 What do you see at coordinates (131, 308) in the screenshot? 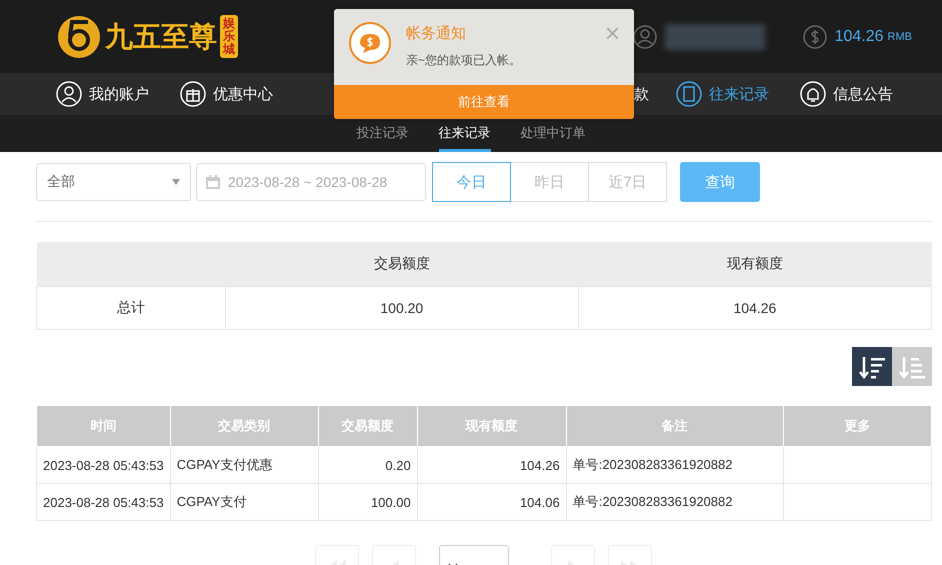
I see `table-cell: 总计` at bounding box center [131, 308].